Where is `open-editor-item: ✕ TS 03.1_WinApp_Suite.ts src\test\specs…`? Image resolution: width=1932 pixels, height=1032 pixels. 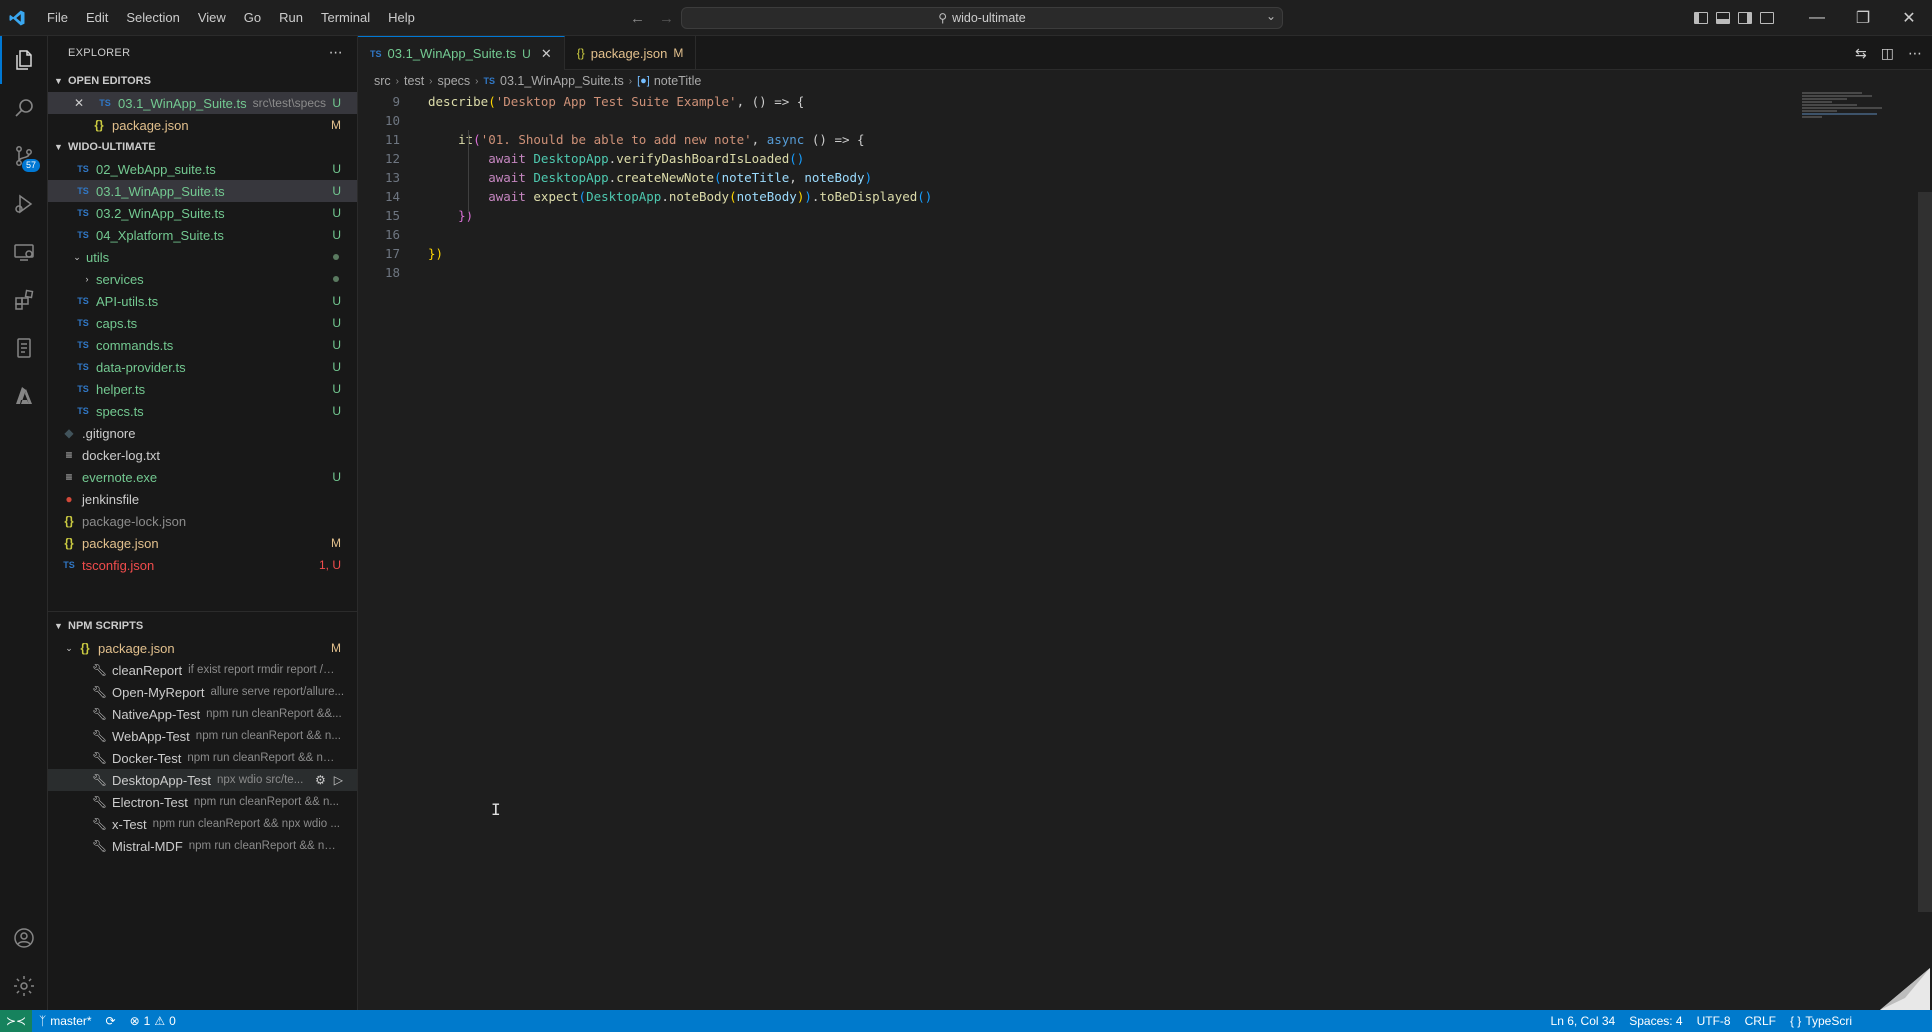 open-editor-item: ✕ TS 03.1_WinApp_Suite.ts src\test\specs… is located at coordinates (202, 103).